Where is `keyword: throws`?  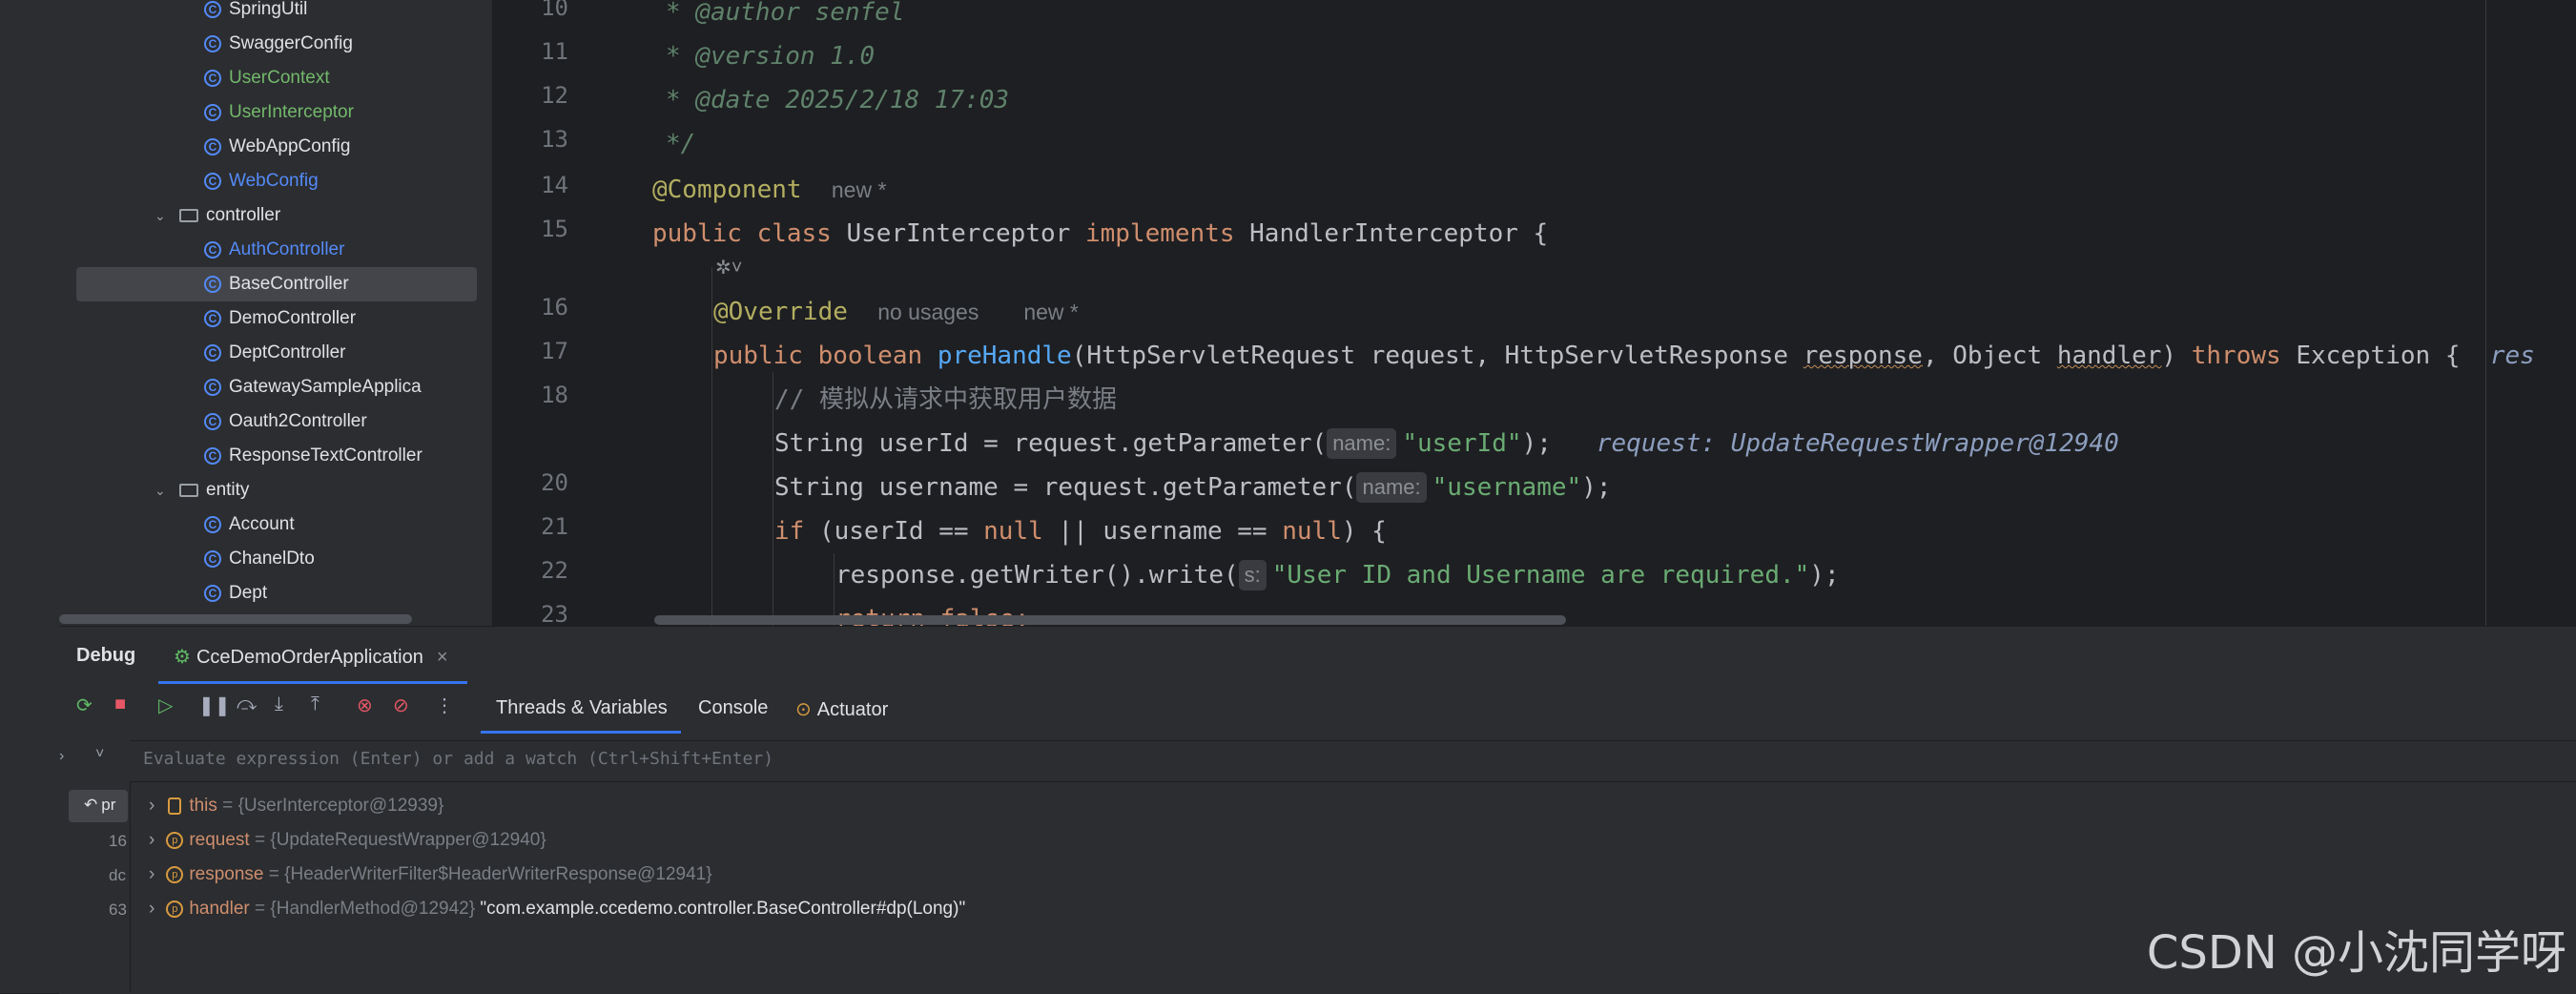 keyword: throws is located at coordinates (2244, 356).